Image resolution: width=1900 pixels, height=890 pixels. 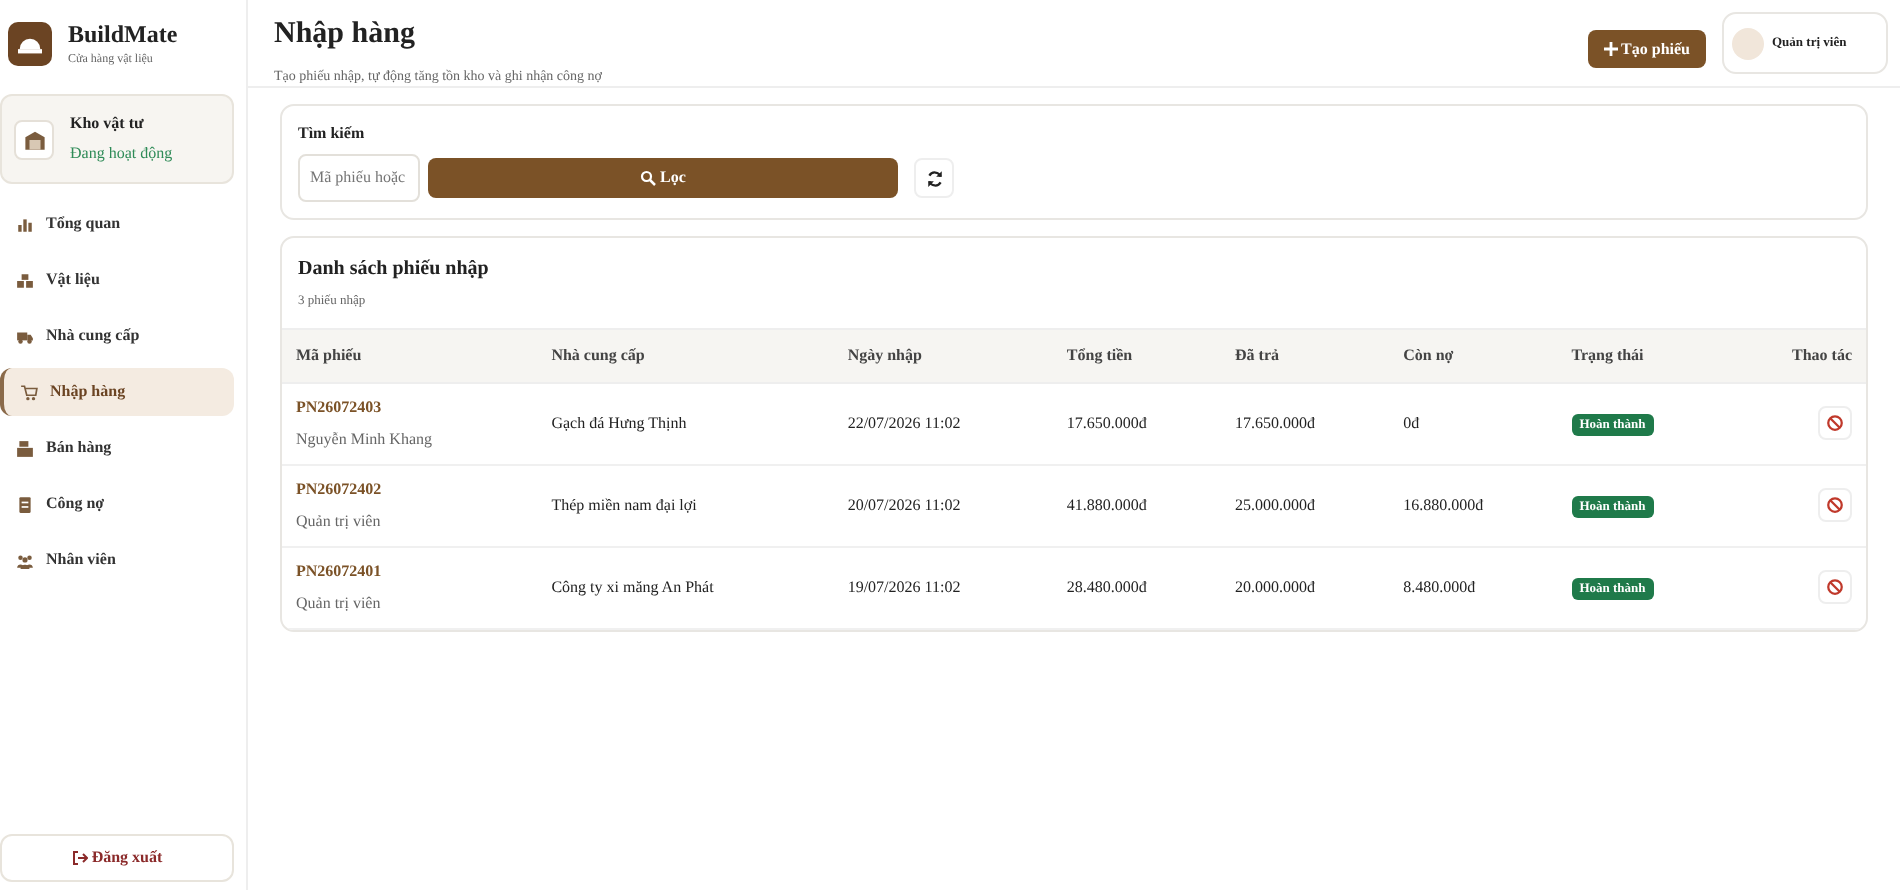 What do you see at coordinates (117, 392) in the screenshot?
I see `nav-item: Nhập hàng` at bounding box center [117, 392].